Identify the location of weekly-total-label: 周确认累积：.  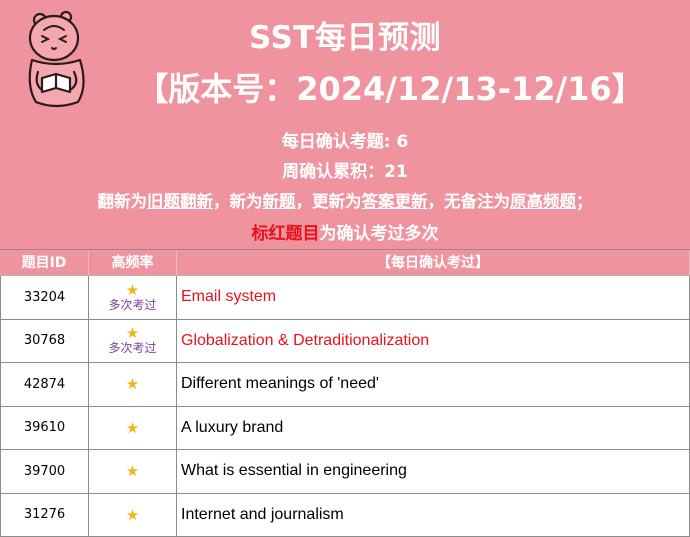
(333, 172).